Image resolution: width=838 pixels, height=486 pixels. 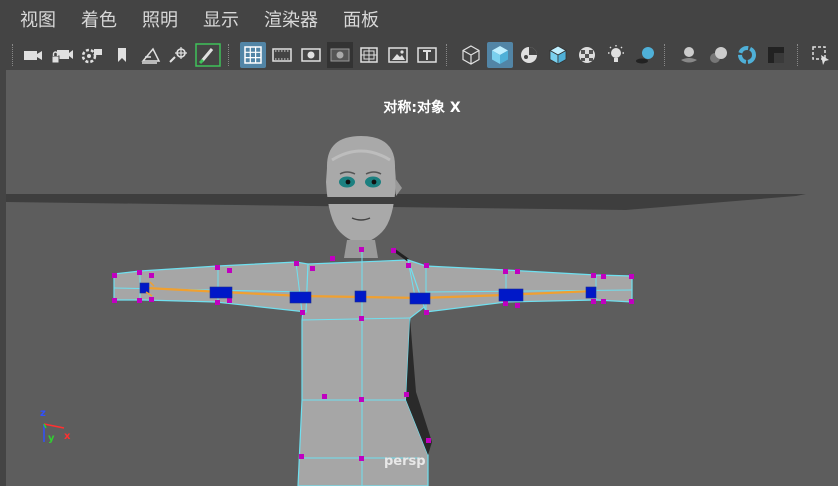 What do you see at coordinates (208, 55) in the screenshot?
I see `paint-brush-icon` at bounding box center [208, 55].